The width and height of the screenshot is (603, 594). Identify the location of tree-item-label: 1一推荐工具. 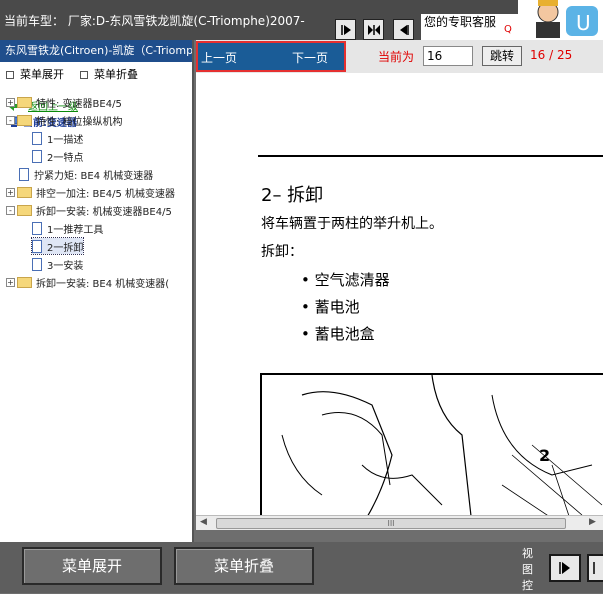
(75, 230).